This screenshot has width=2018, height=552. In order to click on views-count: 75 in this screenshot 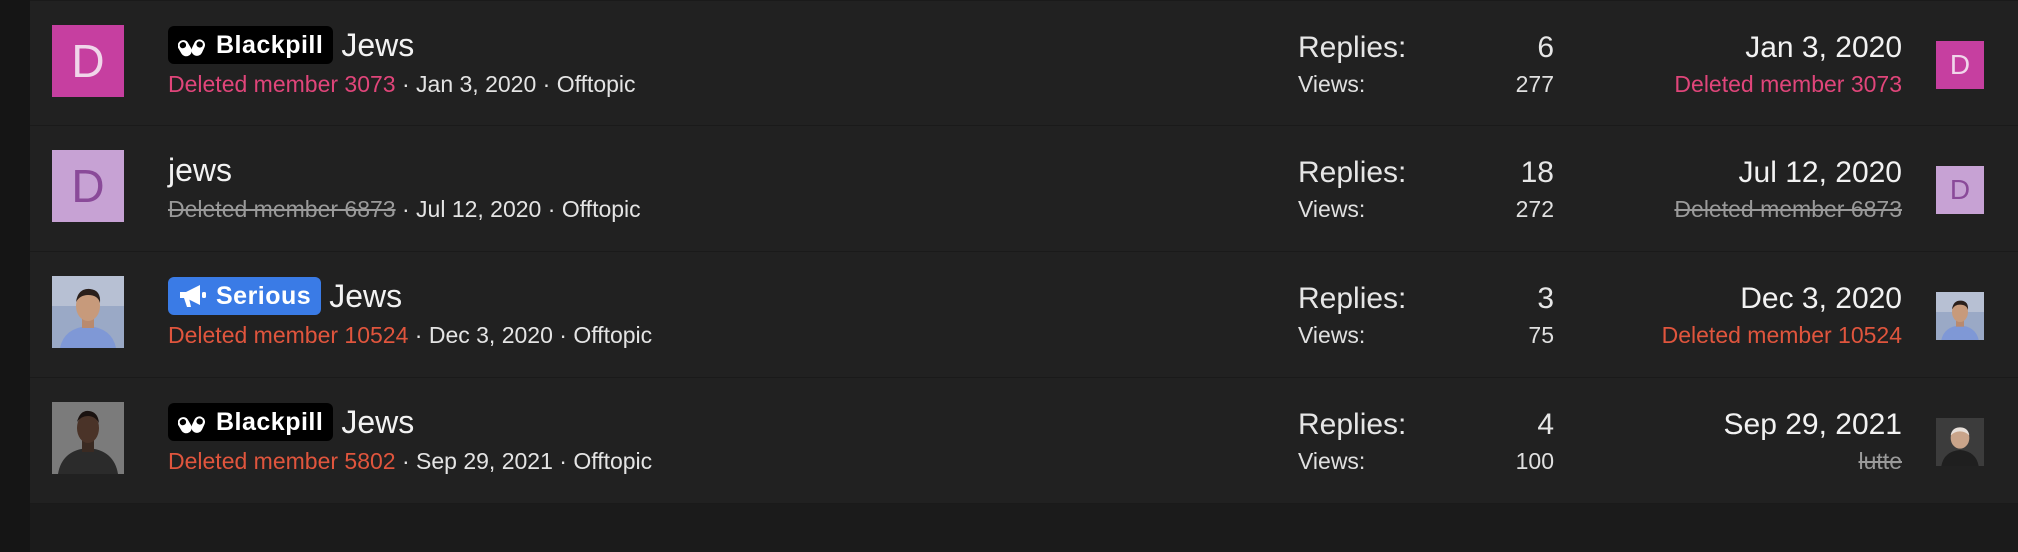, I will do `click(1541, 334)`.